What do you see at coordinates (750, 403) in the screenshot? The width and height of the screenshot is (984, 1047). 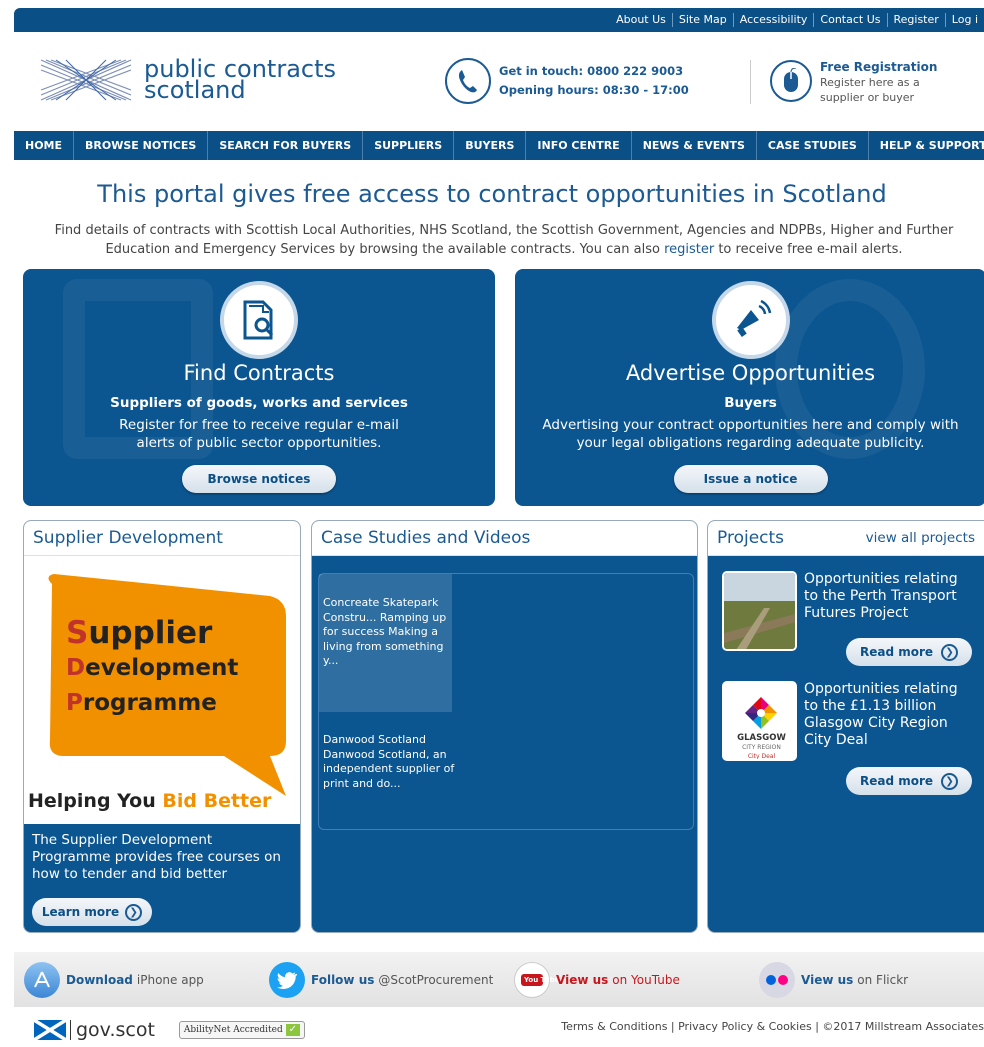 I see `advertise-subtitle: Buyers` at bounding box center [750, 403].